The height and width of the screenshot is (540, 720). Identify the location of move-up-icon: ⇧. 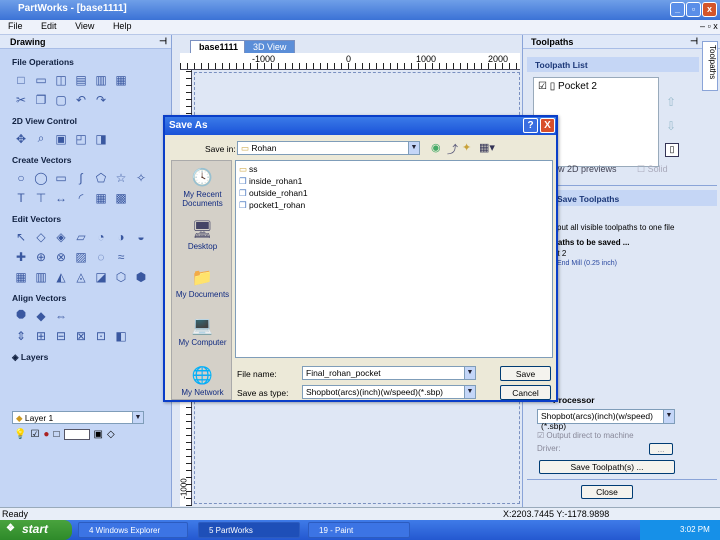
(671, 102).